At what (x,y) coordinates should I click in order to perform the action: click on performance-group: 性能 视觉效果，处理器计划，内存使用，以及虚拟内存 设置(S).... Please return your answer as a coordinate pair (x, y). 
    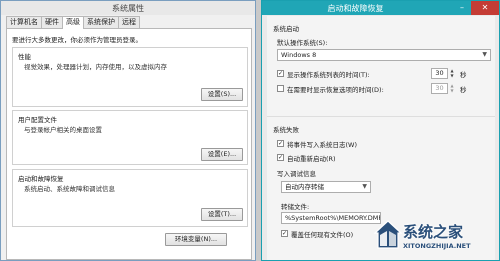
    Looking at the image, I should click on (130, 77).